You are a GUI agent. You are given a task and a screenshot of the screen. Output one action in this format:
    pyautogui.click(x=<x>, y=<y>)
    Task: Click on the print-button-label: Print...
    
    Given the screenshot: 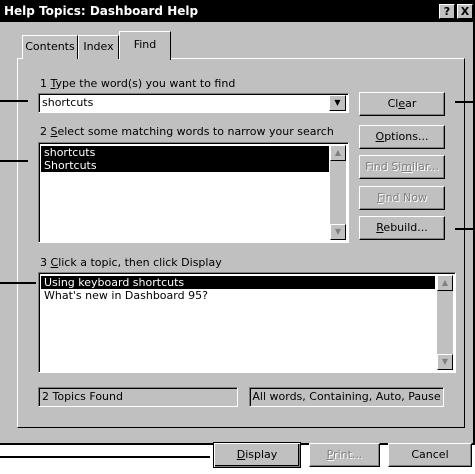 What is the action you would take?
    pyautogui.click(x=344, y=454)
    